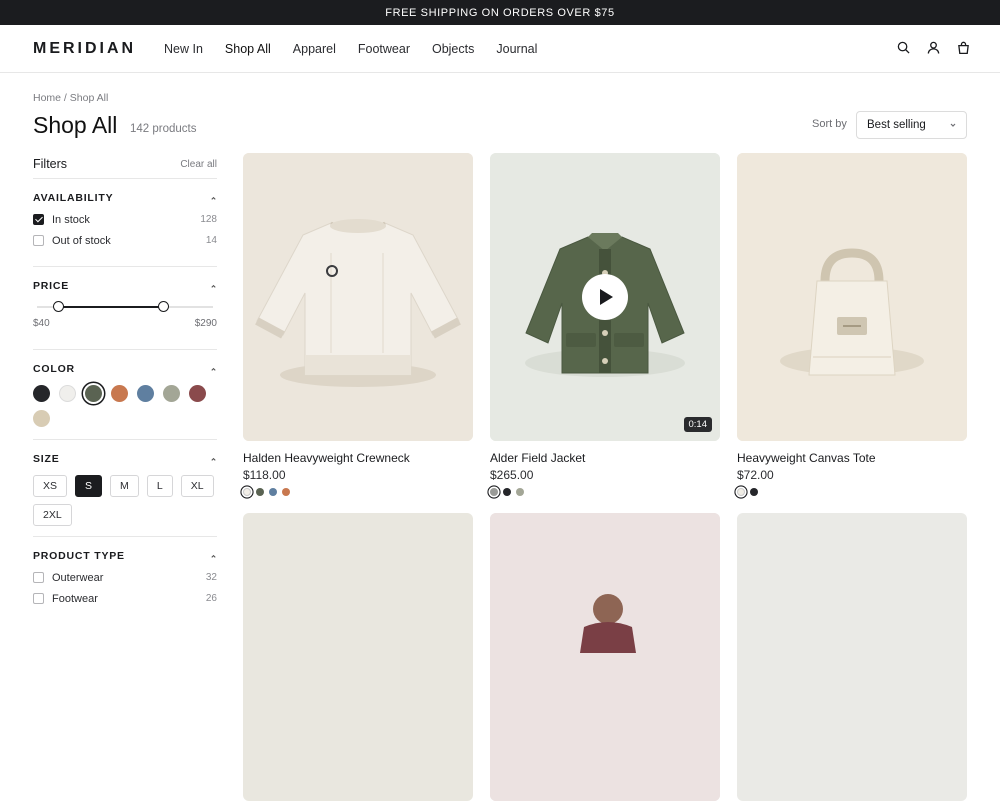  What do you see at coordinates (41, 323) in the screenshot?
I see `price-min: $40` at bounding box center [41, 323].